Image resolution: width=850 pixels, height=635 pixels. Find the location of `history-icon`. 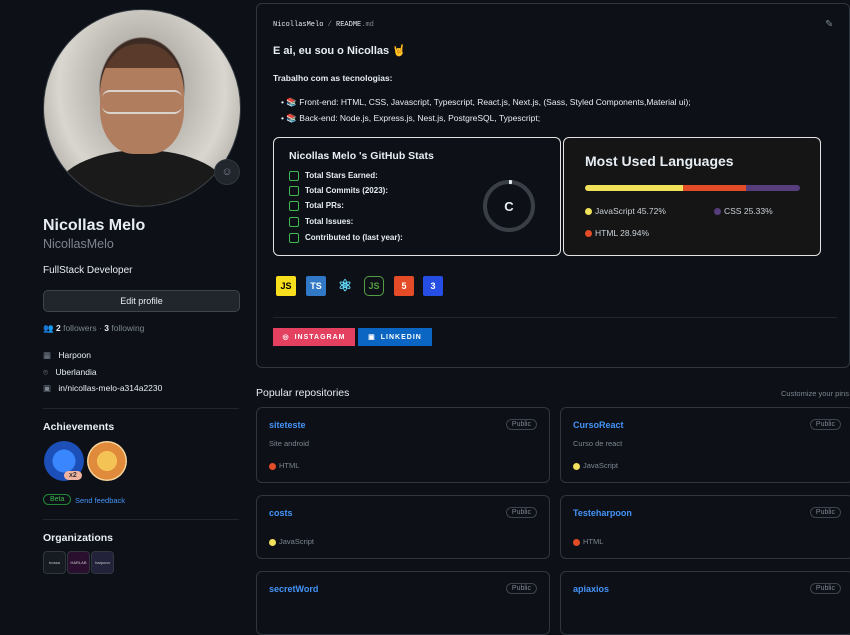

history-icon is located at coordinates (294, 191).